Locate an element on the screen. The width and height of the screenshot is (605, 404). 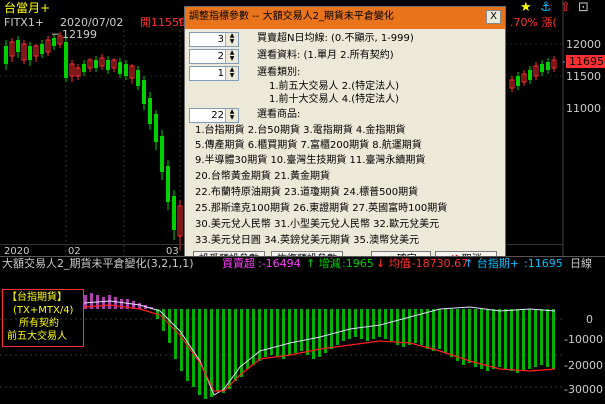
category-option-1: 1.前五大交易人 2.(特定法人) is located at coordinates (334, 86).